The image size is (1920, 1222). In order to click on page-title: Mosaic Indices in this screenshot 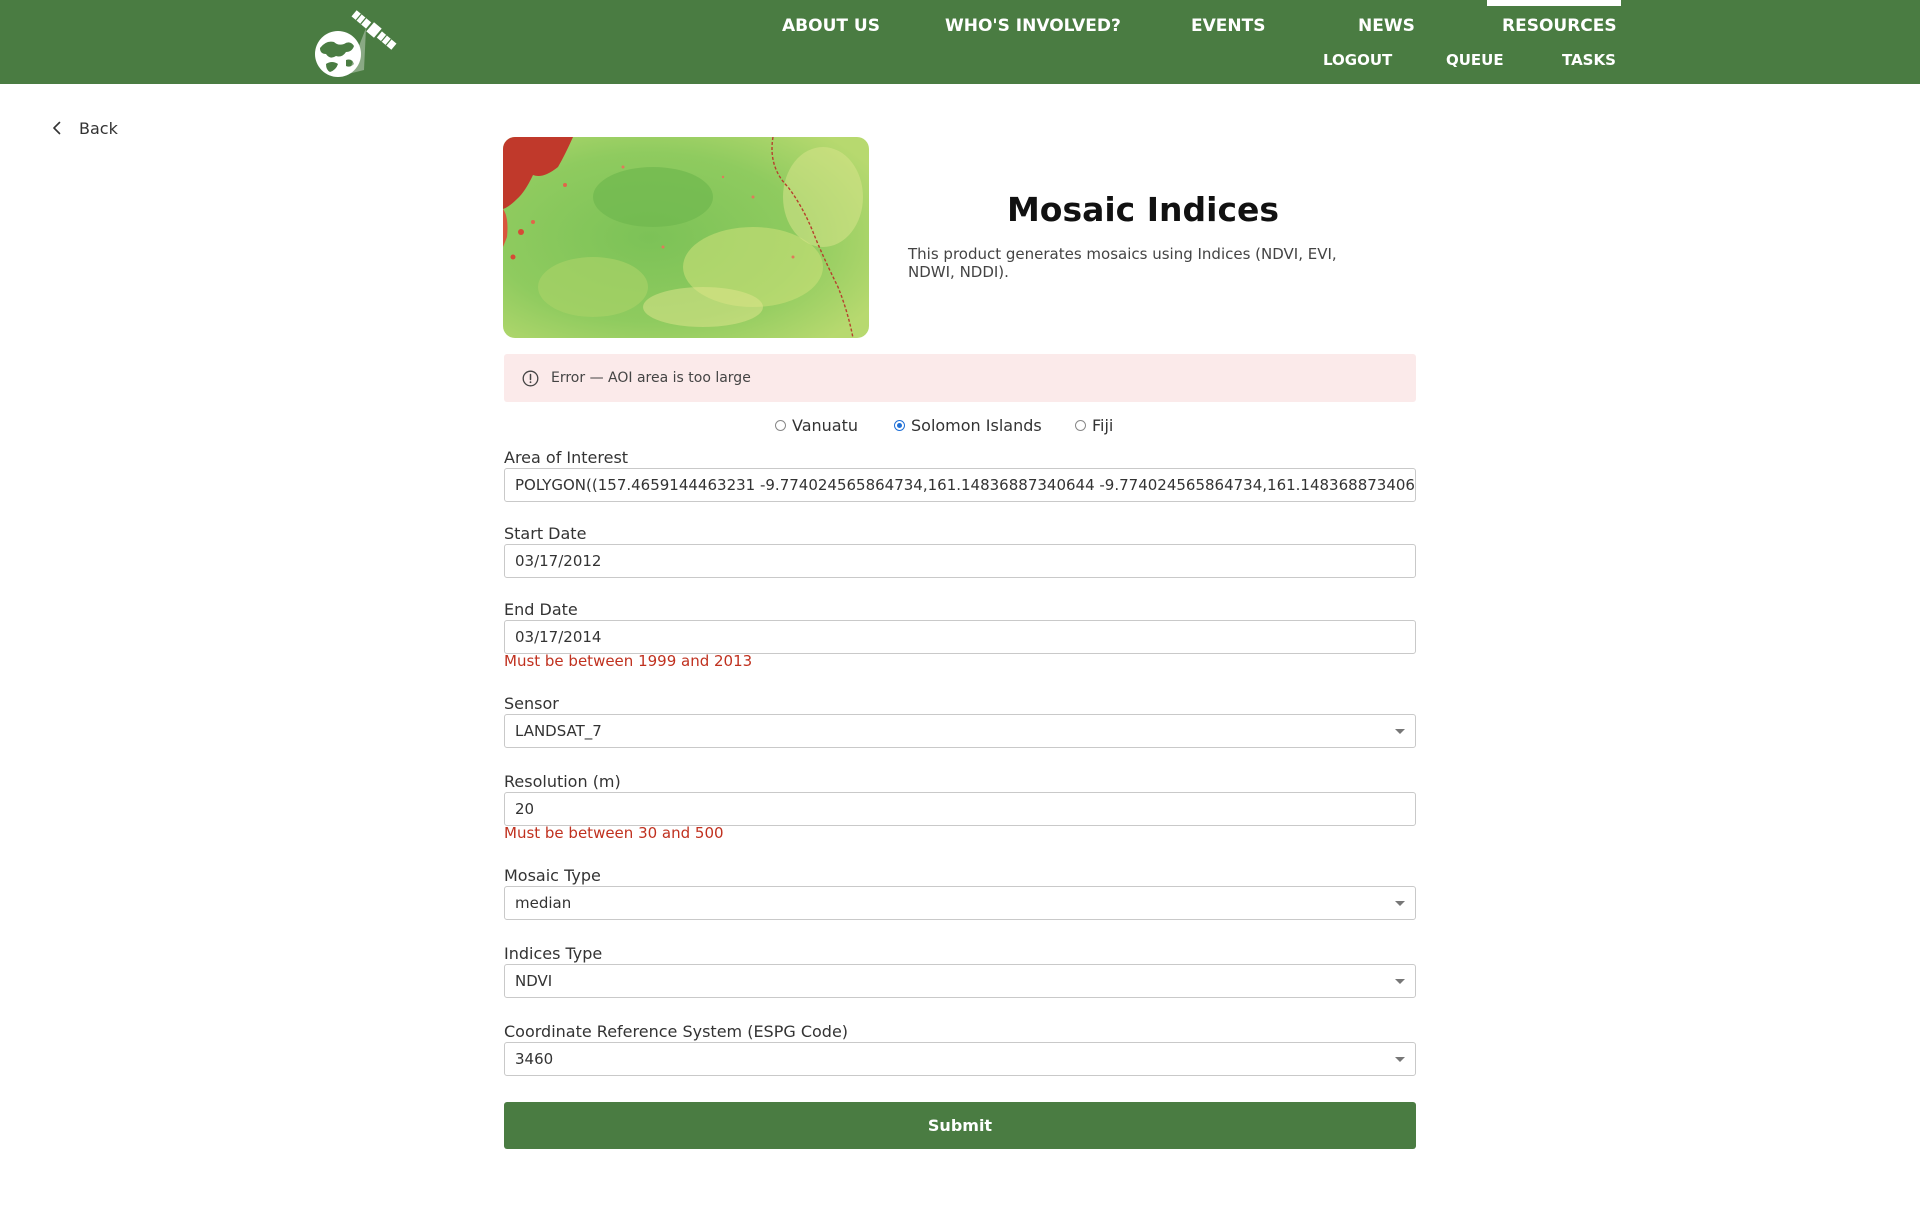, I will do `click(1143, 209)`.